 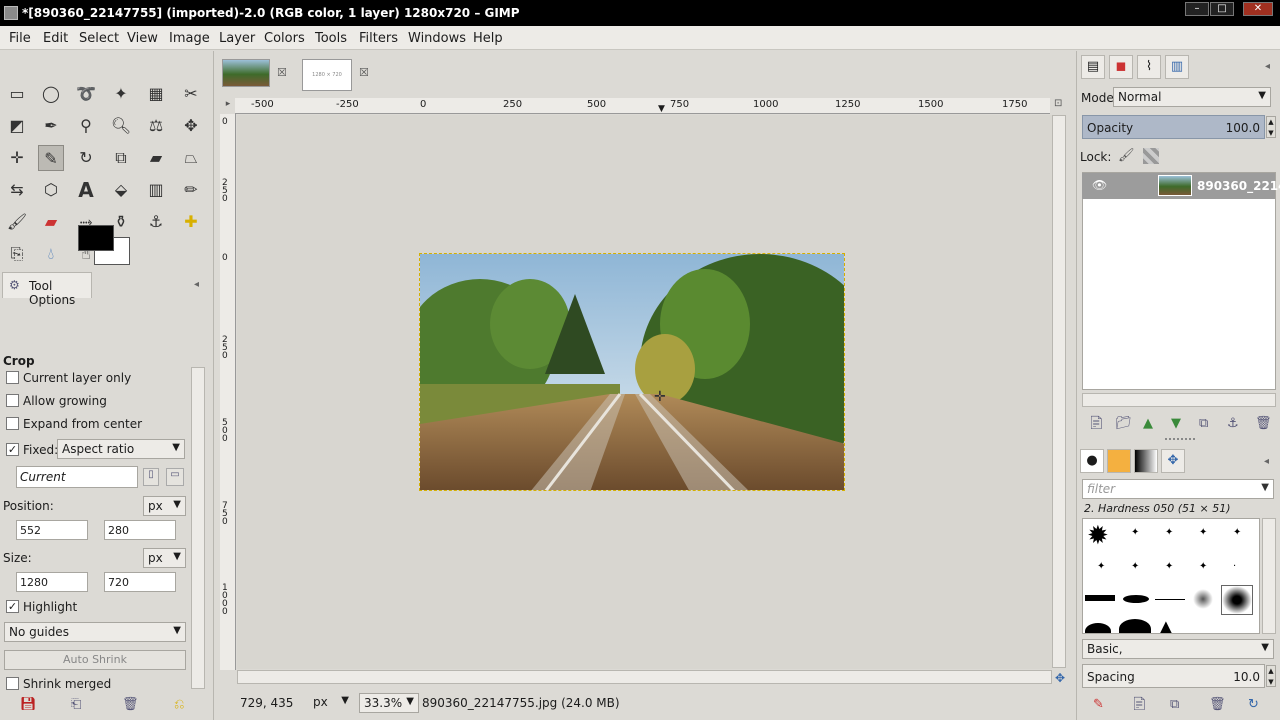 I want to click on move-icon: ✥, so click(x=191, y=126).